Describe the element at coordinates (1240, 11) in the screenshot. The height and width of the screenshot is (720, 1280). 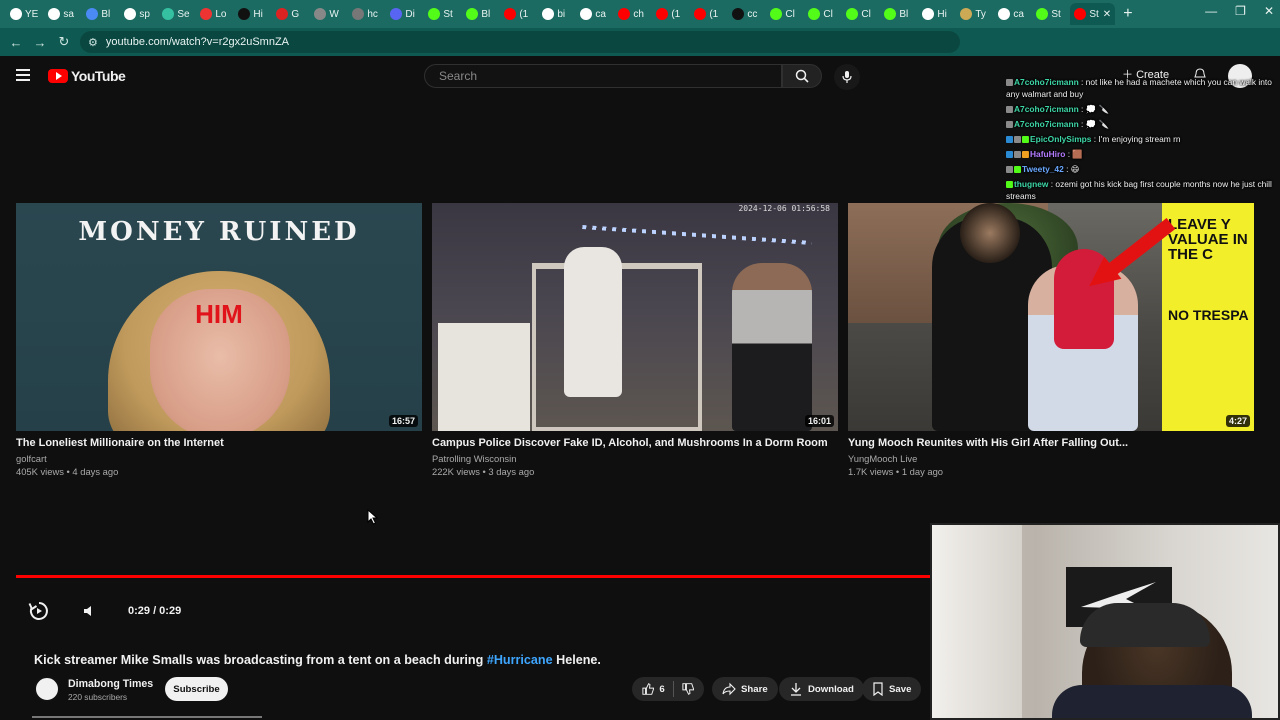
I see `maximize-button: ❐` at that location.